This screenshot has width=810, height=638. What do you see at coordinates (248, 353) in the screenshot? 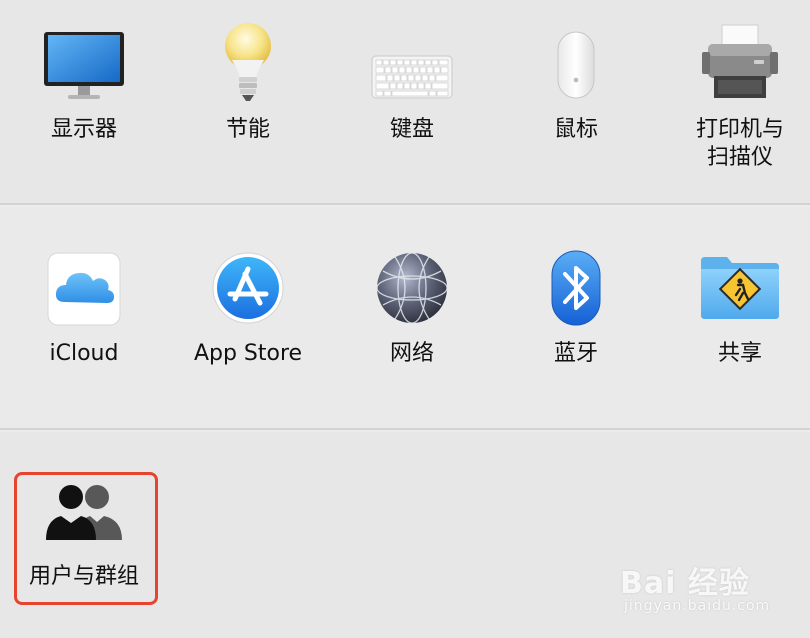
I see `pref-pane-label: App Store` at bounding box center [248, 353].